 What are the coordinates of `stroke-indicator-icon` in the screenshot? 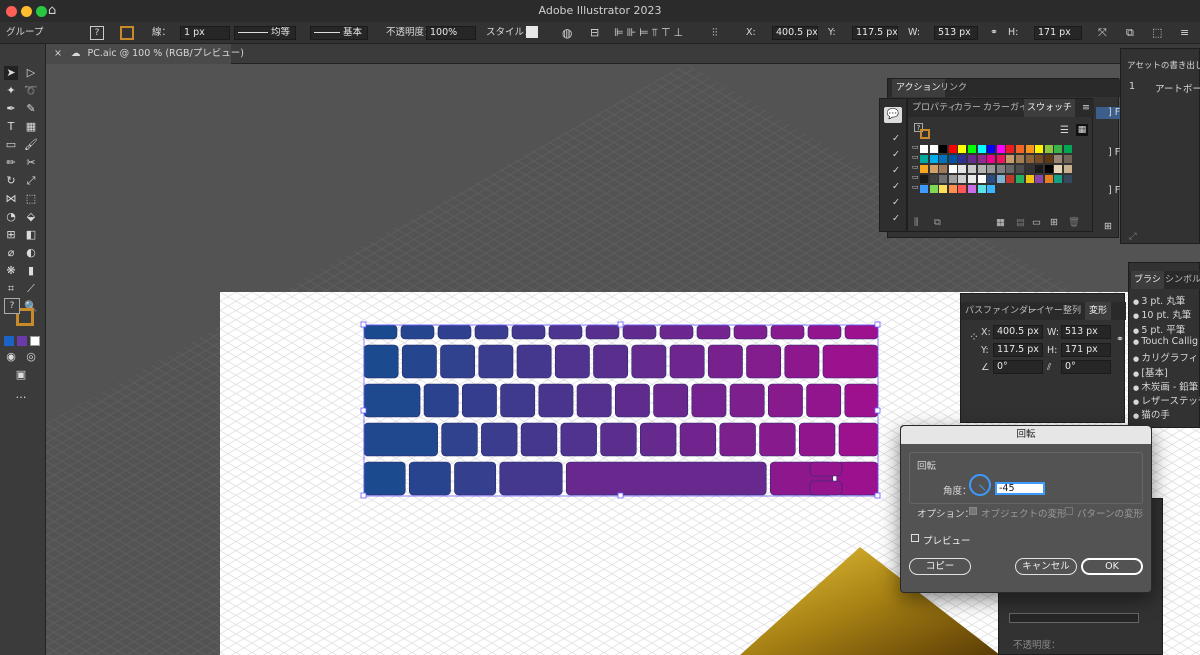 It's located at (925, 134).